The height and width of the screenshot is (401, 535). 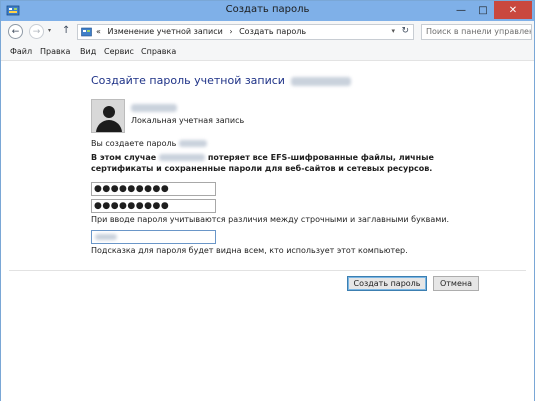 What do you see at coordinates (456, 283) in the screenshot?
I see `cancel-button: Отмена` at bounding box center [456, 283].